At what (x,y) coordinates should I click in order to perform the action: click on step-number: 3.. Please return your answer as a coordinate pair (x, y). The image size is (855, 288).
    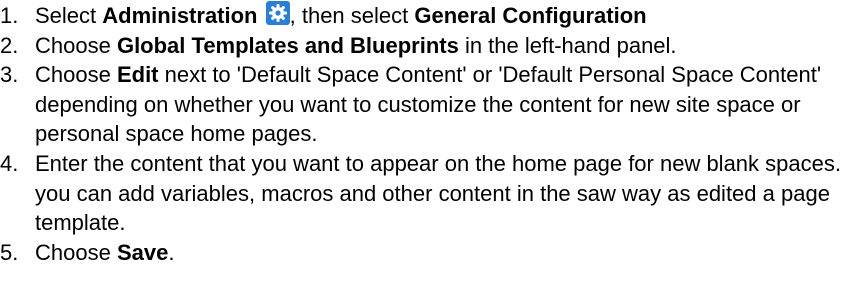
    Looking at the image, I should click on (9, 75).